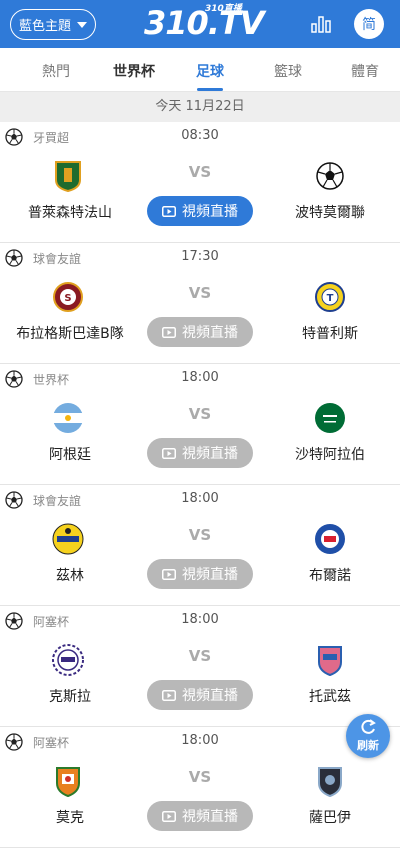 Image resolution: width=400 pixels, height=851 pixels. Describe the element at coordinates (200, 107) in the screenshot. I see `date-header: 今天 11月22日` at that location.